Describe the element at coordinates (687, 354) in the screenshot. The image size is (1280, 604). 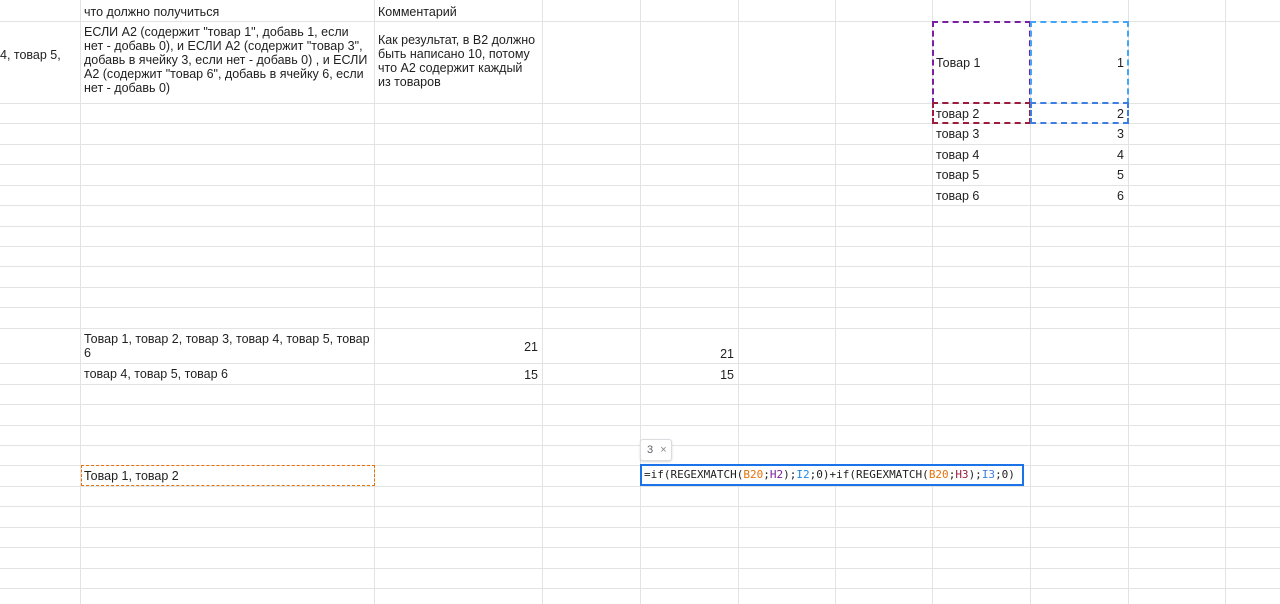
I see `cell-e-sum-all: 21` at that location.